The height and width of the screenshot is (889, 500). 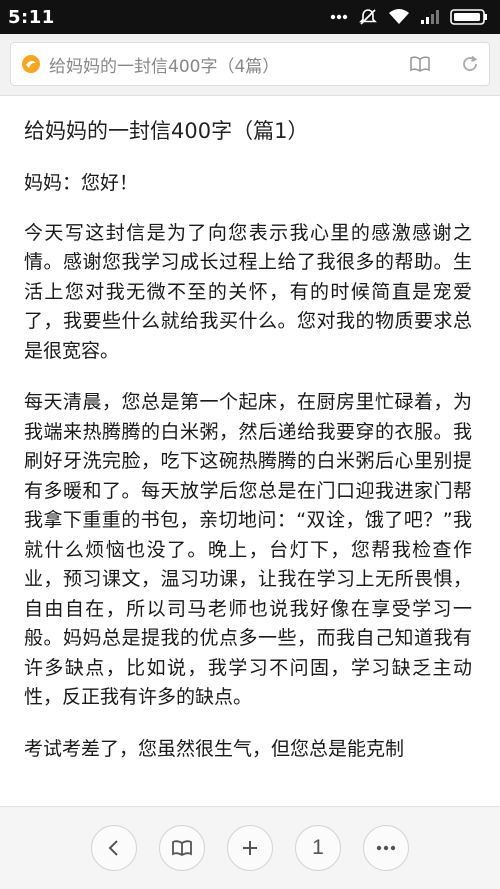 I want to click on tab-count: 1, so click(x=318, y=847).